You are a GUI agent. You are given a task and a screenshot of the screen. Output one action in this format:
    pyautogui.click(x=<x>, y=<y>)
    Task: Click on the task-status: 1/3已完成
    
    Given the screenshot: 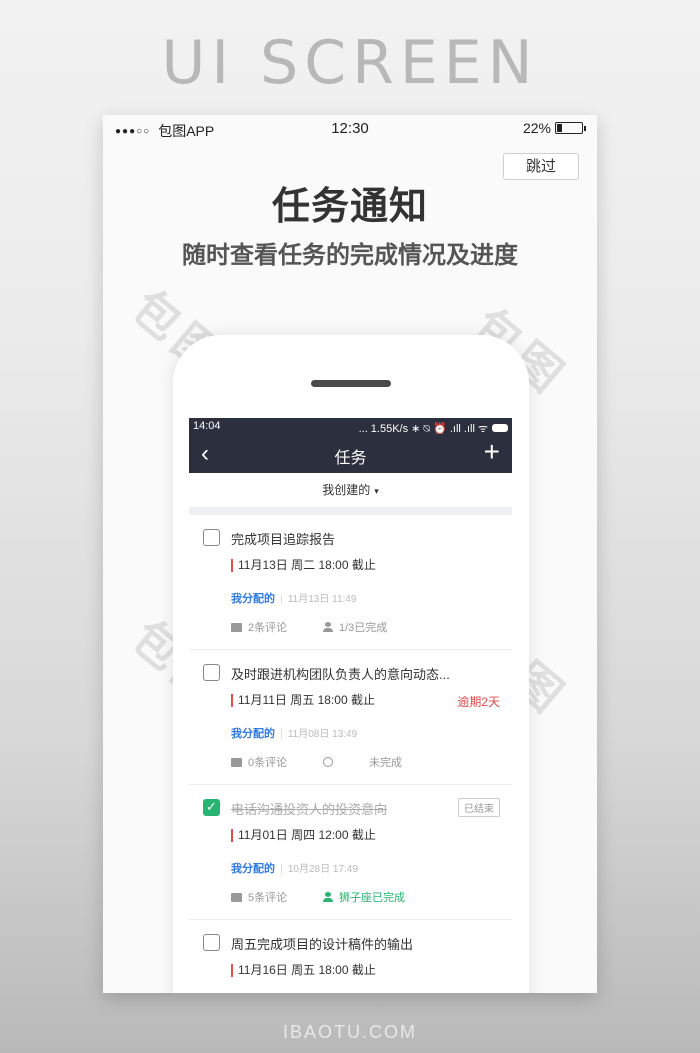 What is the action you would take?
    pyautogui.click(x=363, y=628)
    